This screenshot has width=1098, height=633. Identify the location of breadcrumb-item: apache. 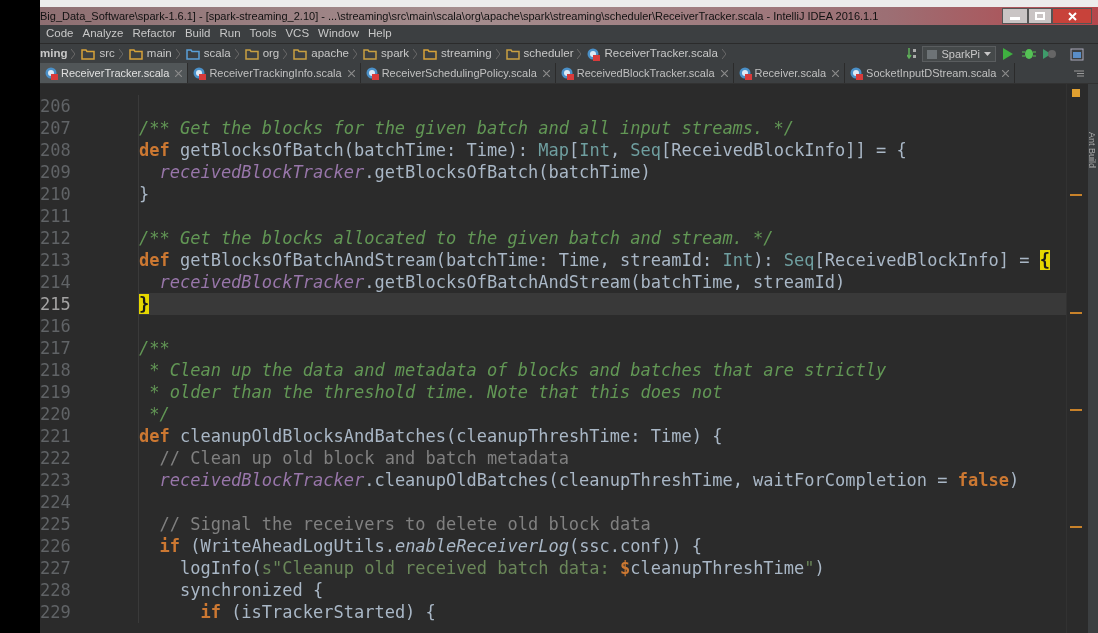
(330, 54).